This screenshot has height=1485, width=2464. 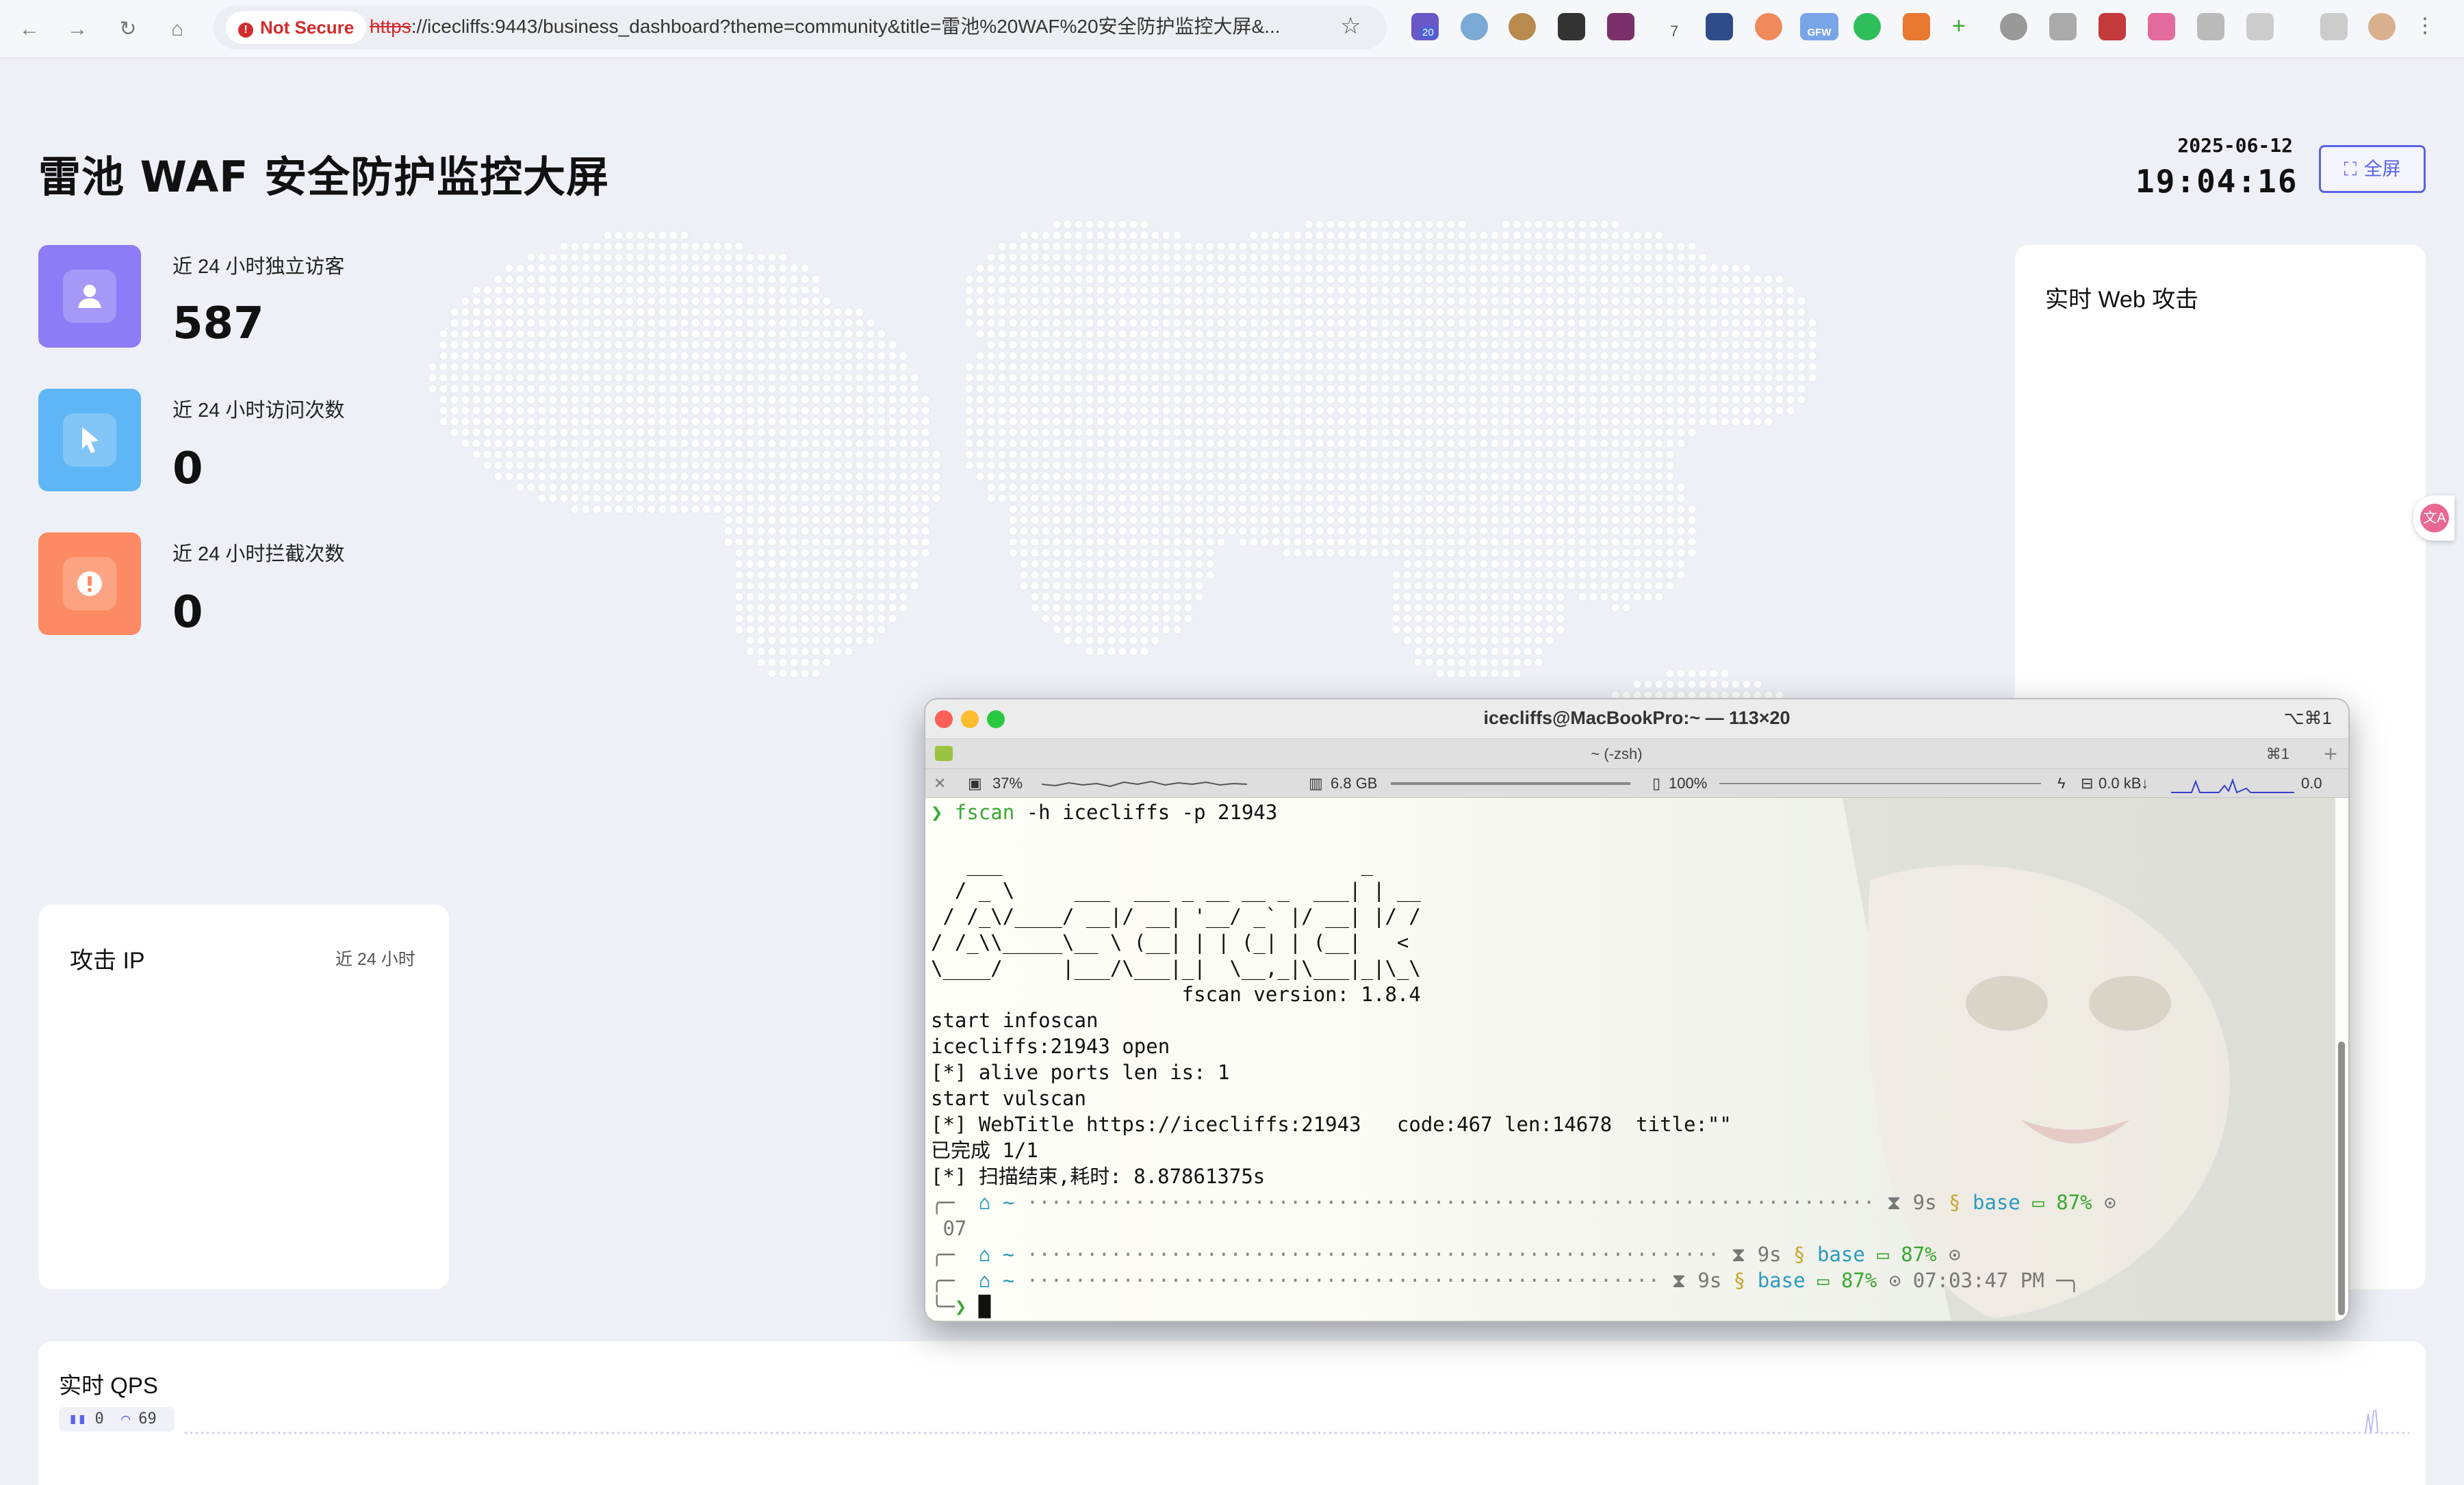 What do you see at coordinates (1616, 754) in the screenshot?
I see `terminal-tab: ~ (-zsh)` at bounding box center [1616, 754].